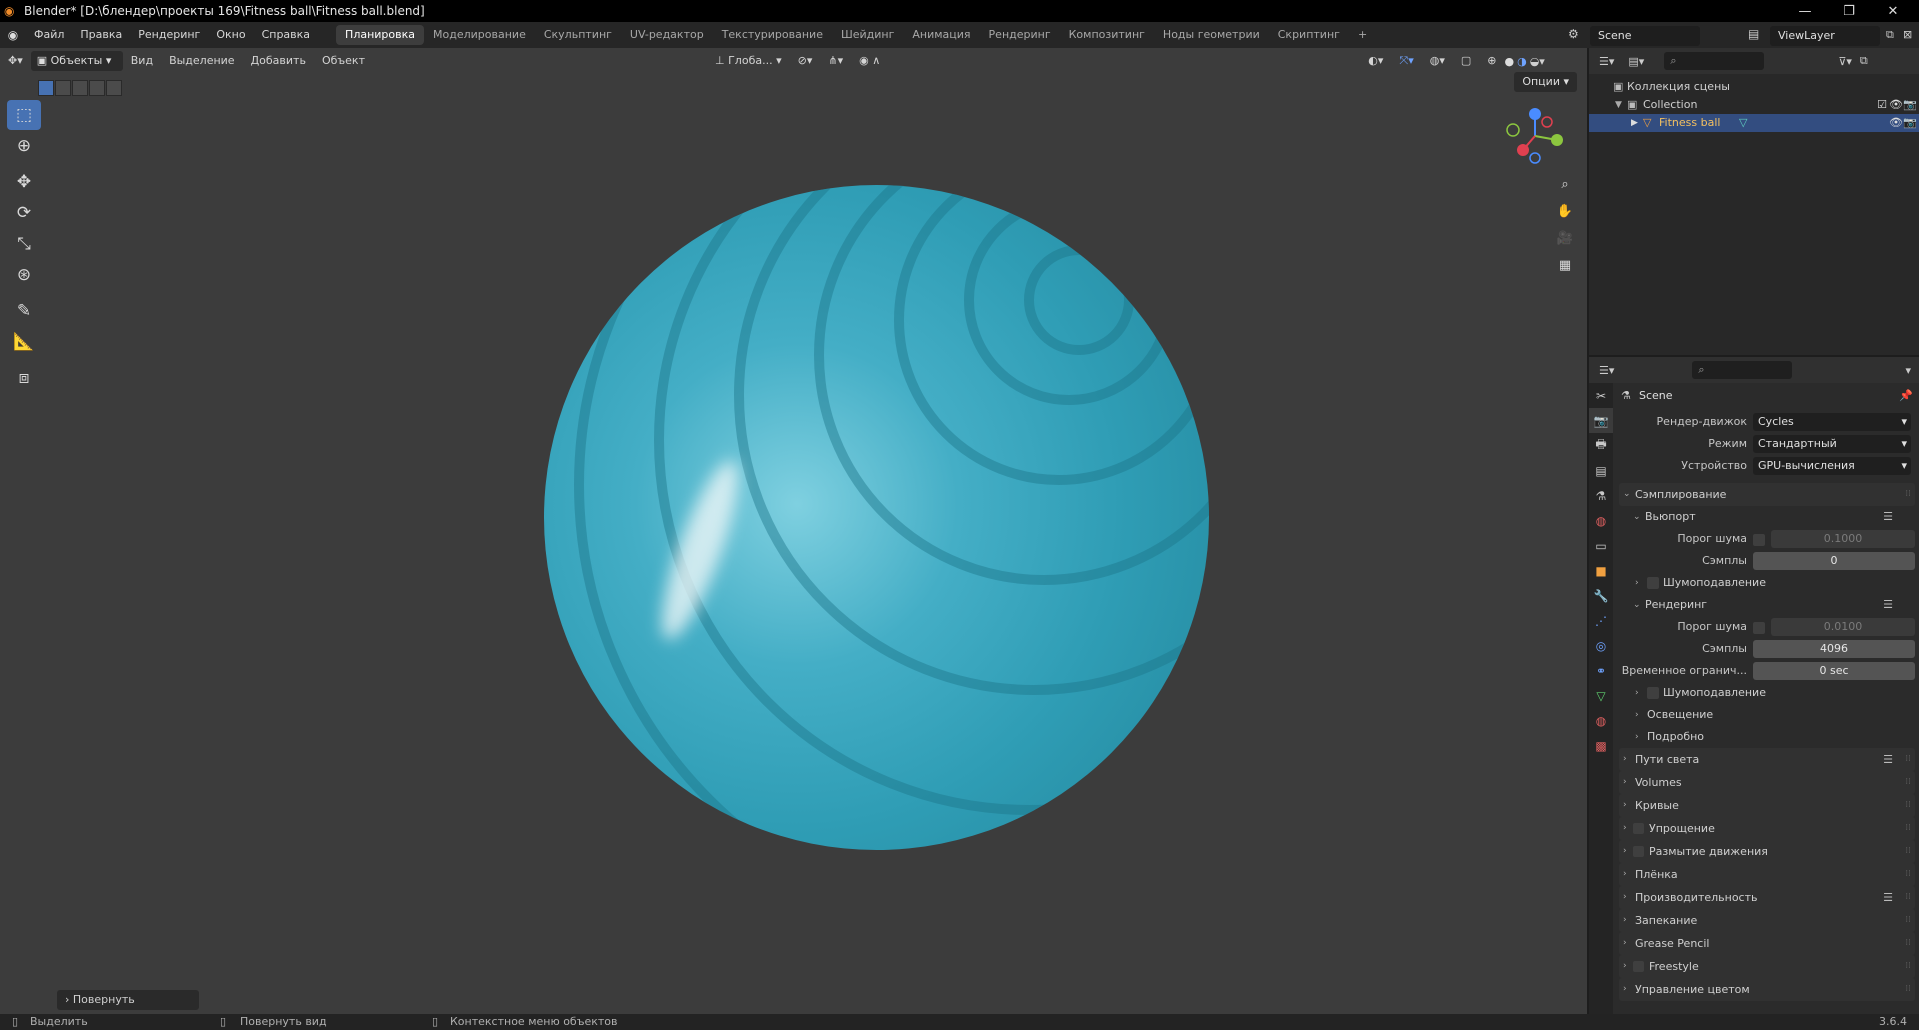 Image resolution: width=1919 pixels, height=1030 pixels. Describe the element at coordinates (1634, 123) in the screenshot. I see `expand-arrow-icon: ▶` at that location.